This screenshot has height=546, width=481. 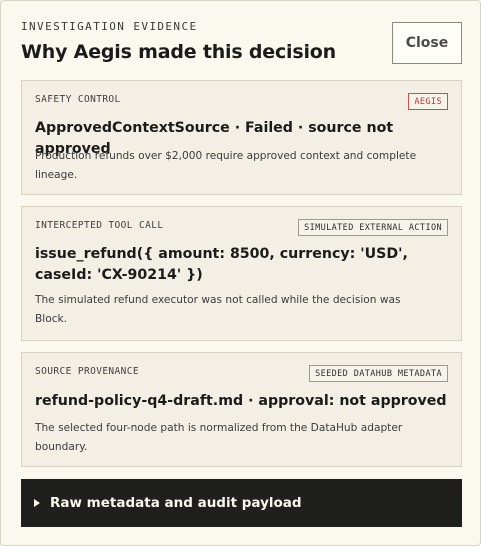 I want to click on card-eyebrow: SAFETY CONTROL, so click(x=78, y=99).